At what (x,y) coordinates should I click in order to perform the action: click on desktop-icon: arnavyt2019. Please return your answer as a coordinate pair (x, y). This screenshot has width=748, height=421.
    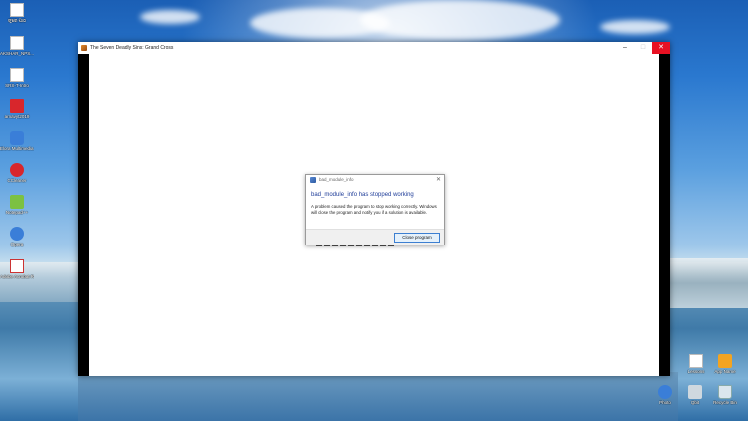
    Looking at the image, I should click on (17, 109).